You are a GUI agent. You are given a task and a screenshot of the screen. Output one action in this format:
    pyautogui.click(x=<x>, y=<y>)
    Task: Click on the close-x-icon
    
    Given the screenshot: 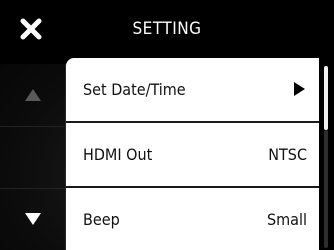 What is the action you would take?
    pyautogui.click(x=31, y=29)
    